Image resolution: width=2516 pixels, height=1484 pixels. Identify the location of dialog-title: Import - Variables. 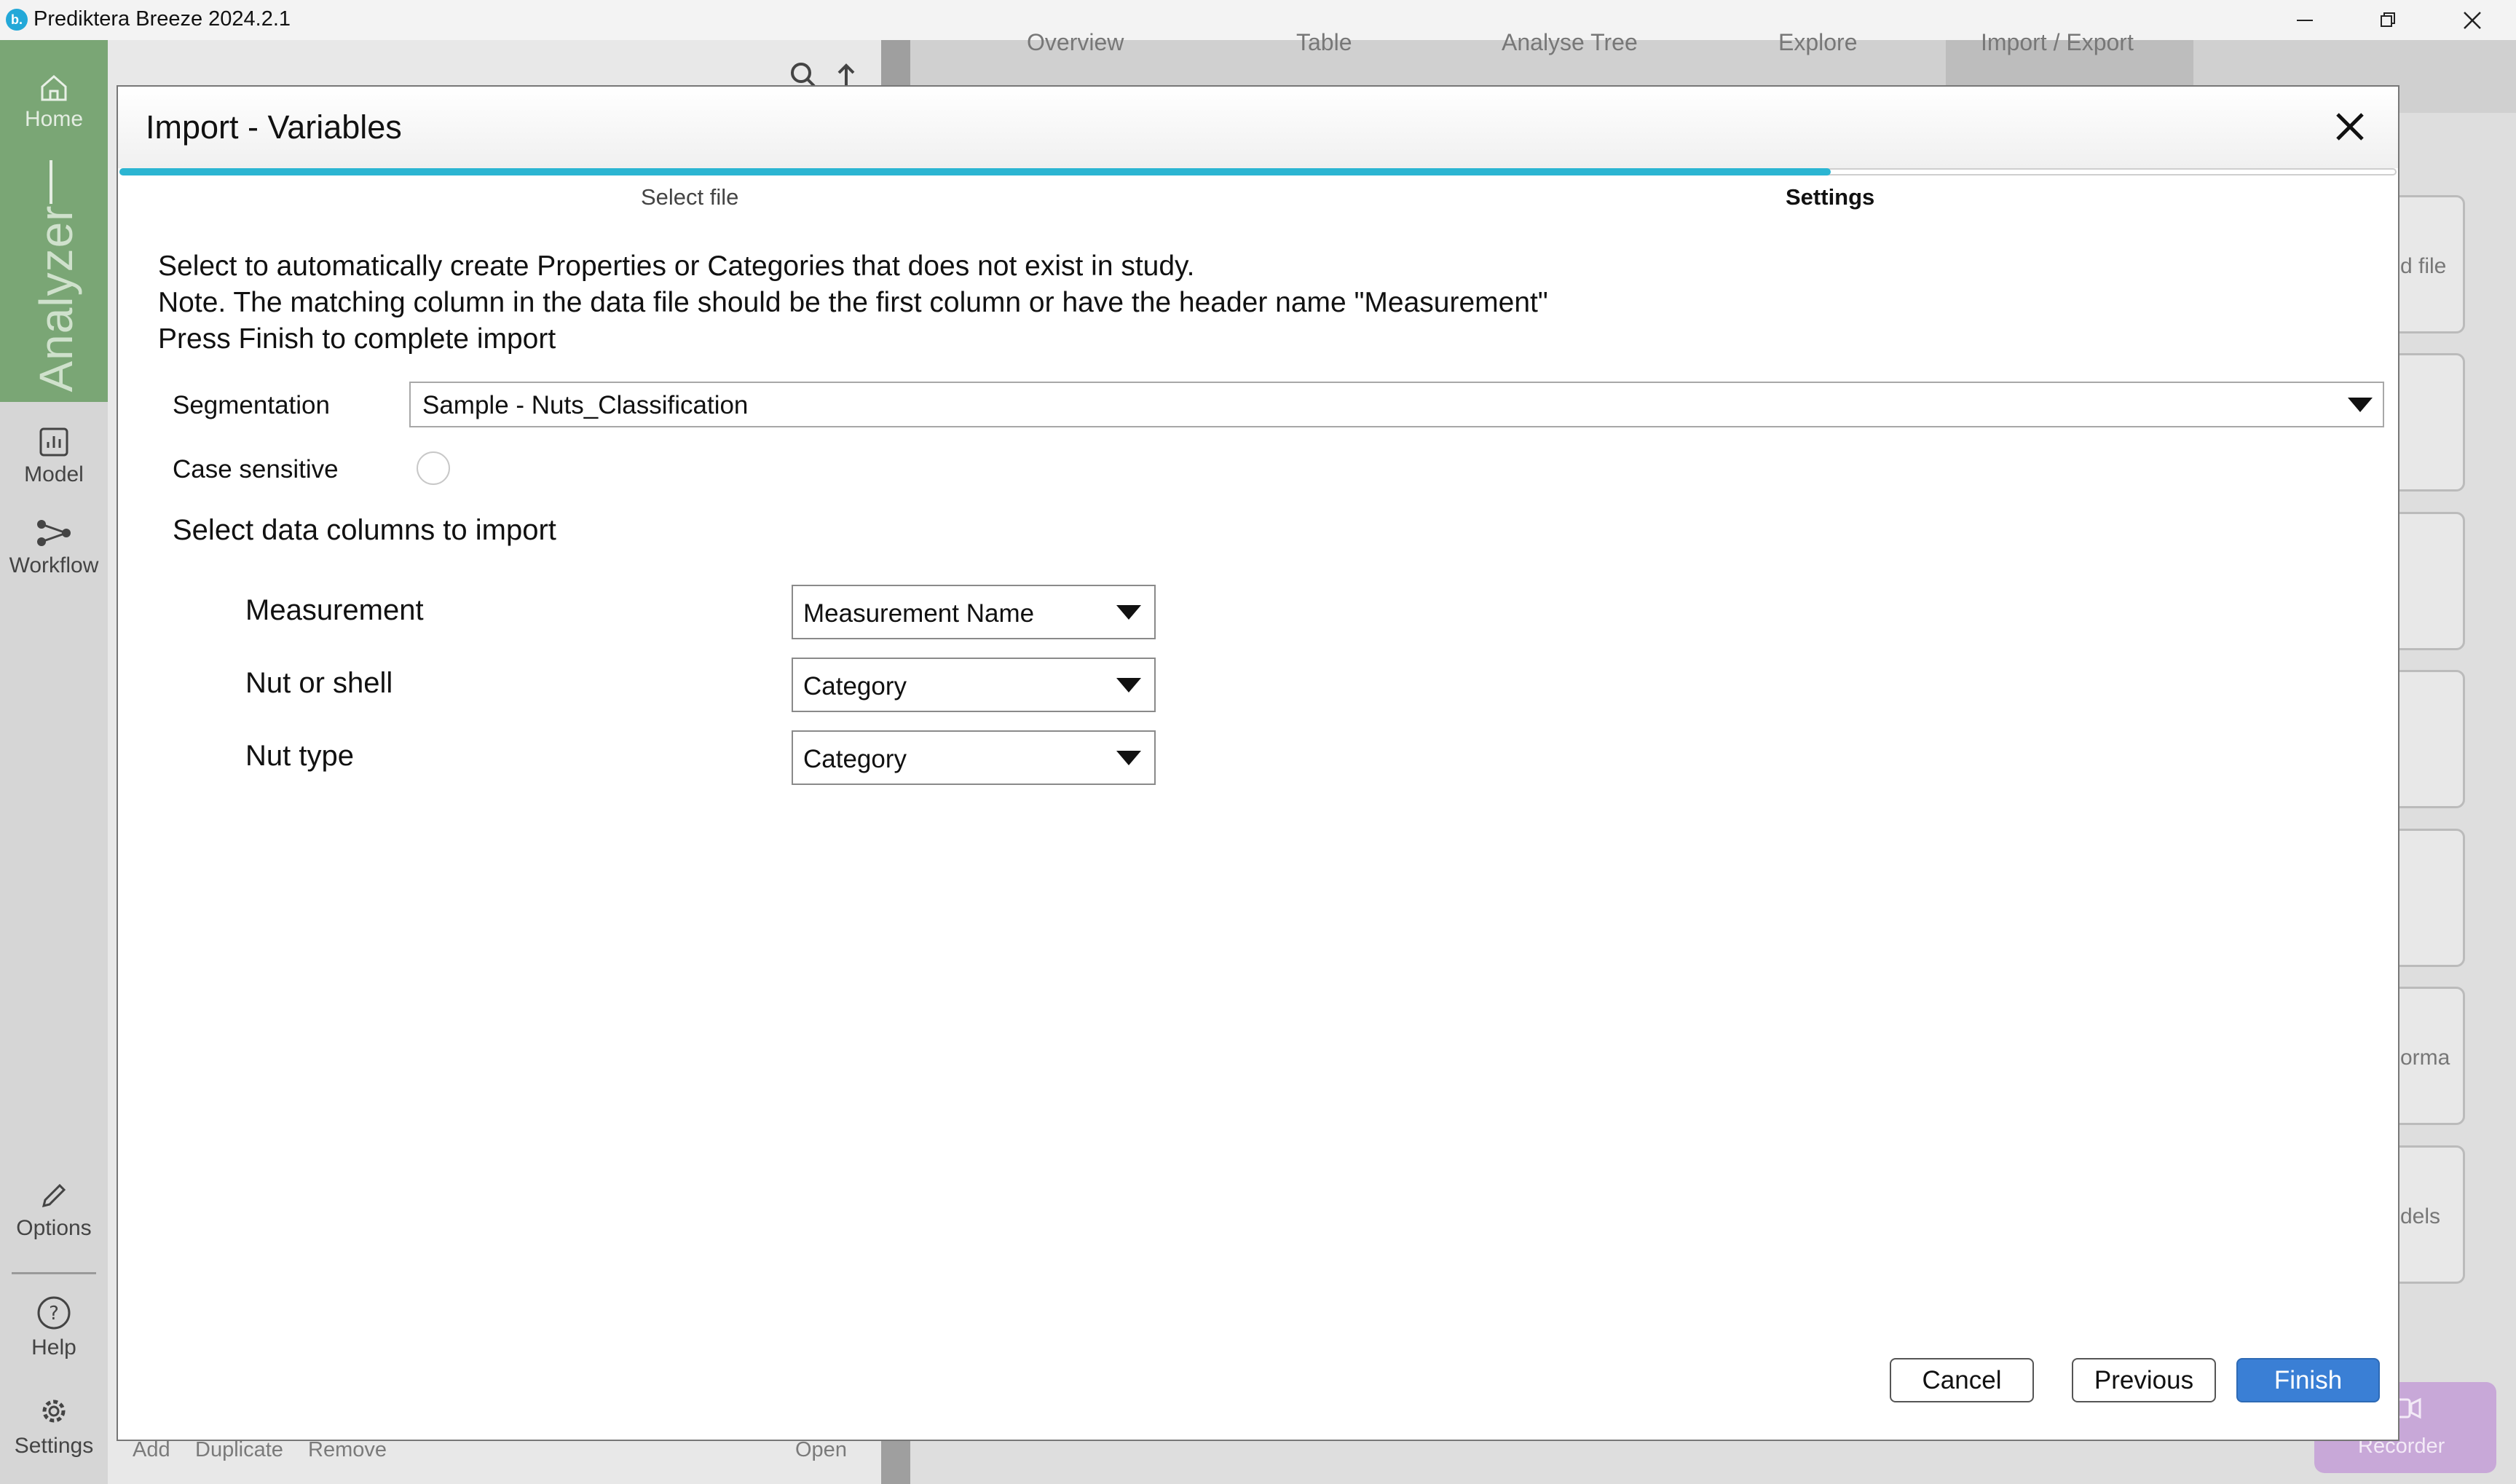
(274, 127).